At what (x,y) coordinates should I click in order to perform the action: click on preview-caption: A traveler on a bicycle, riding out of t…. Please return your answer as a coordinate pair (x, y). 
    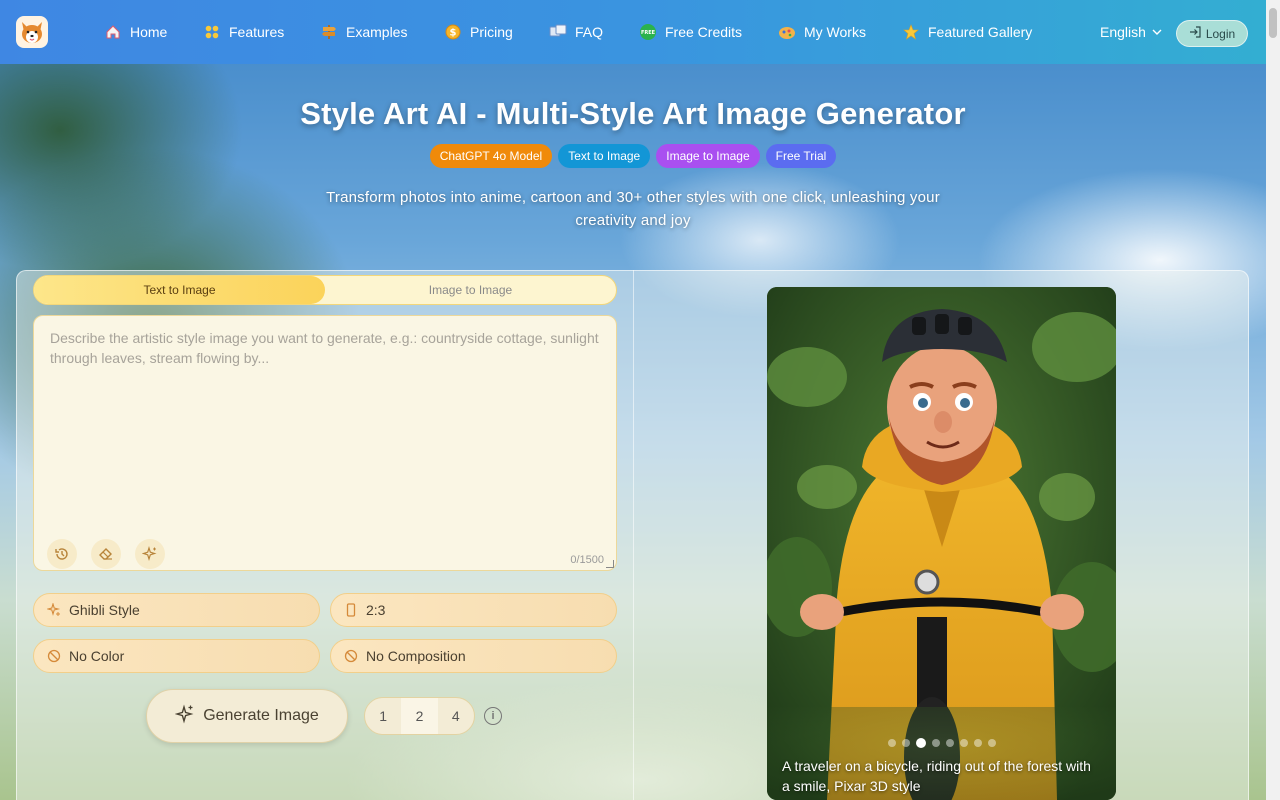
    Looking at the image, I should click on (936, 776).